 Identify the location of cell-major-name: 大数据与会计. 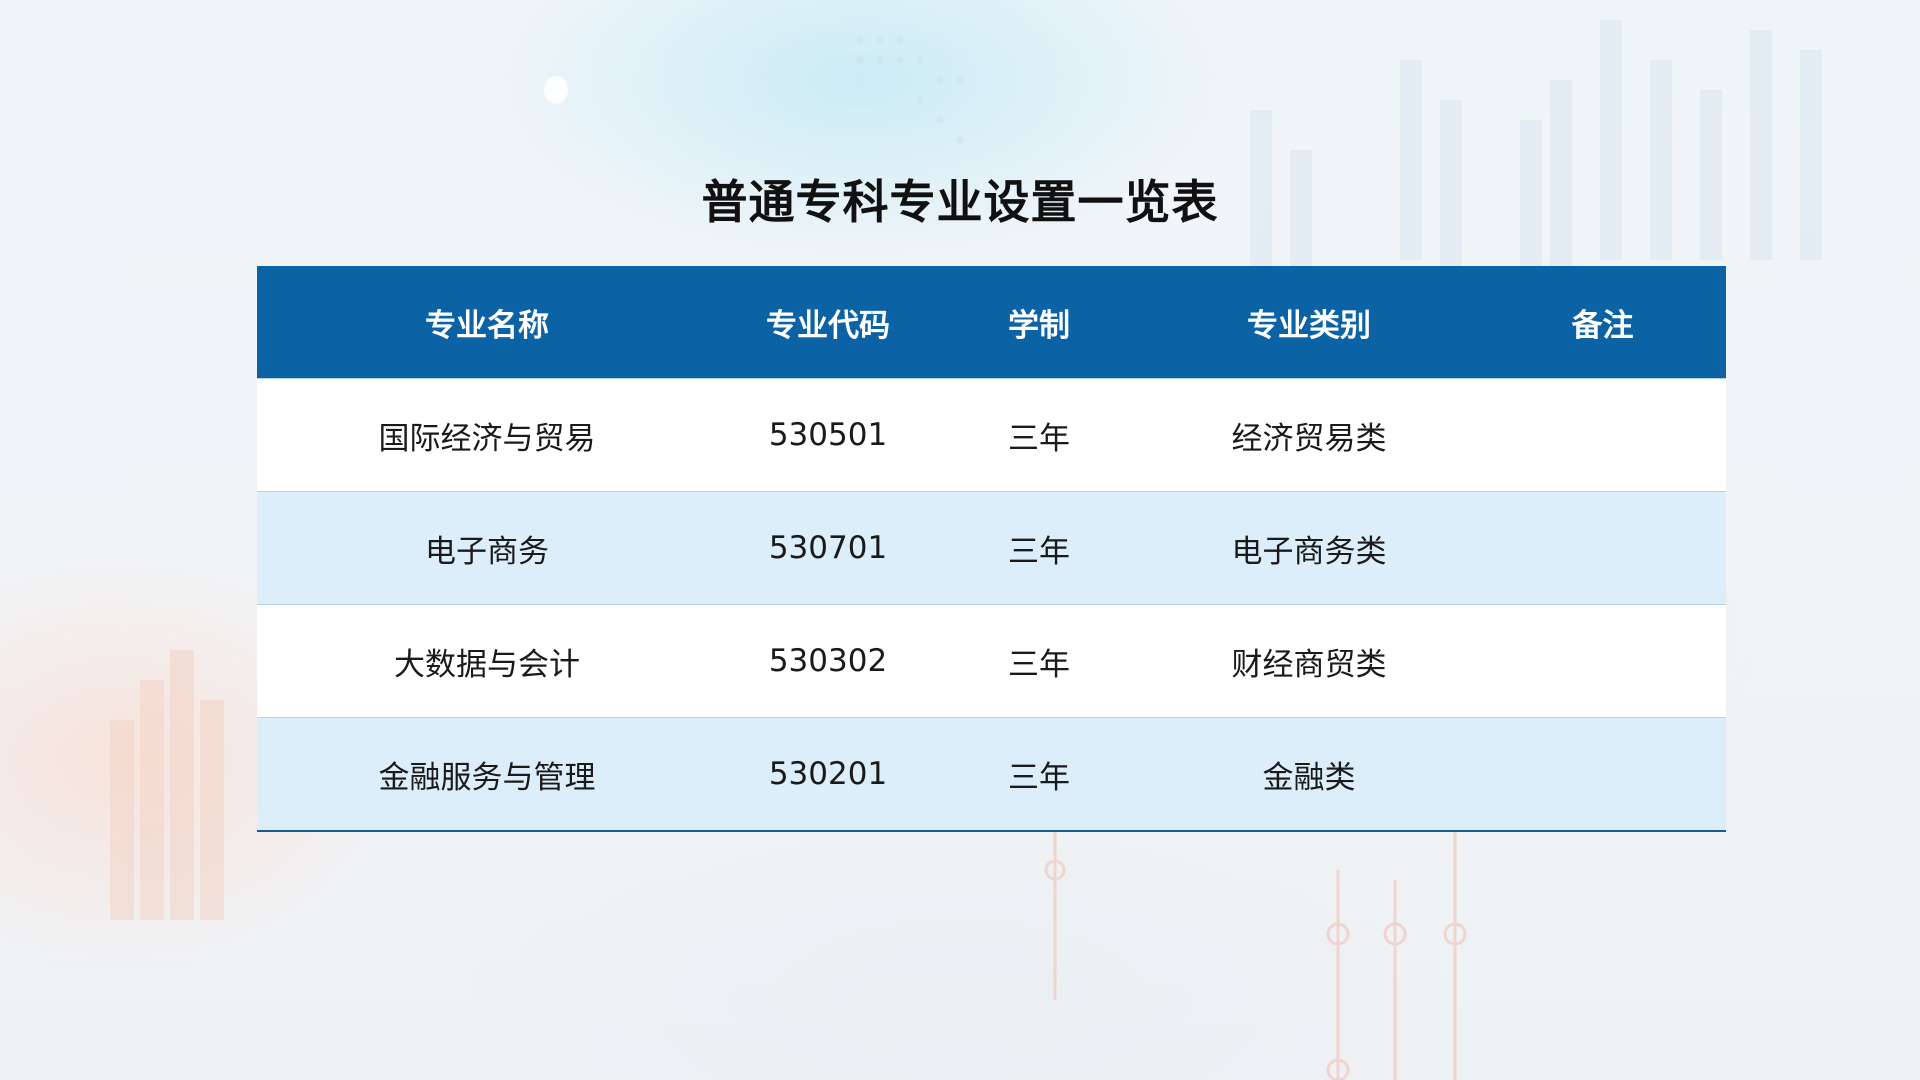
(487, 664).